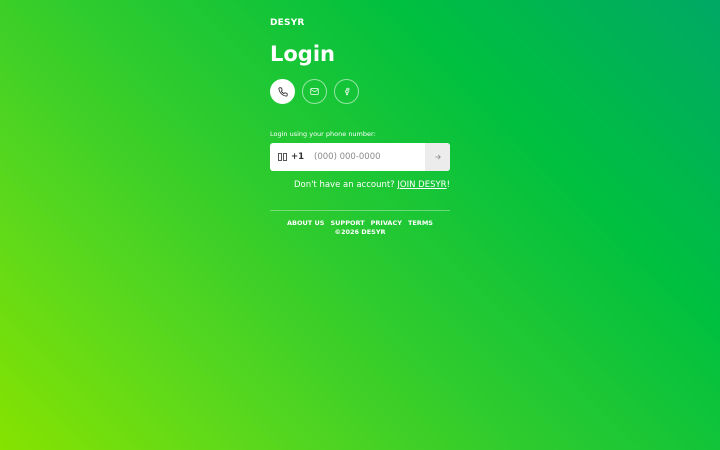  Describe the element at coordinates (323, 134) in the screenshot. I see `phone-login-label: Login using your phone number:` at that location.